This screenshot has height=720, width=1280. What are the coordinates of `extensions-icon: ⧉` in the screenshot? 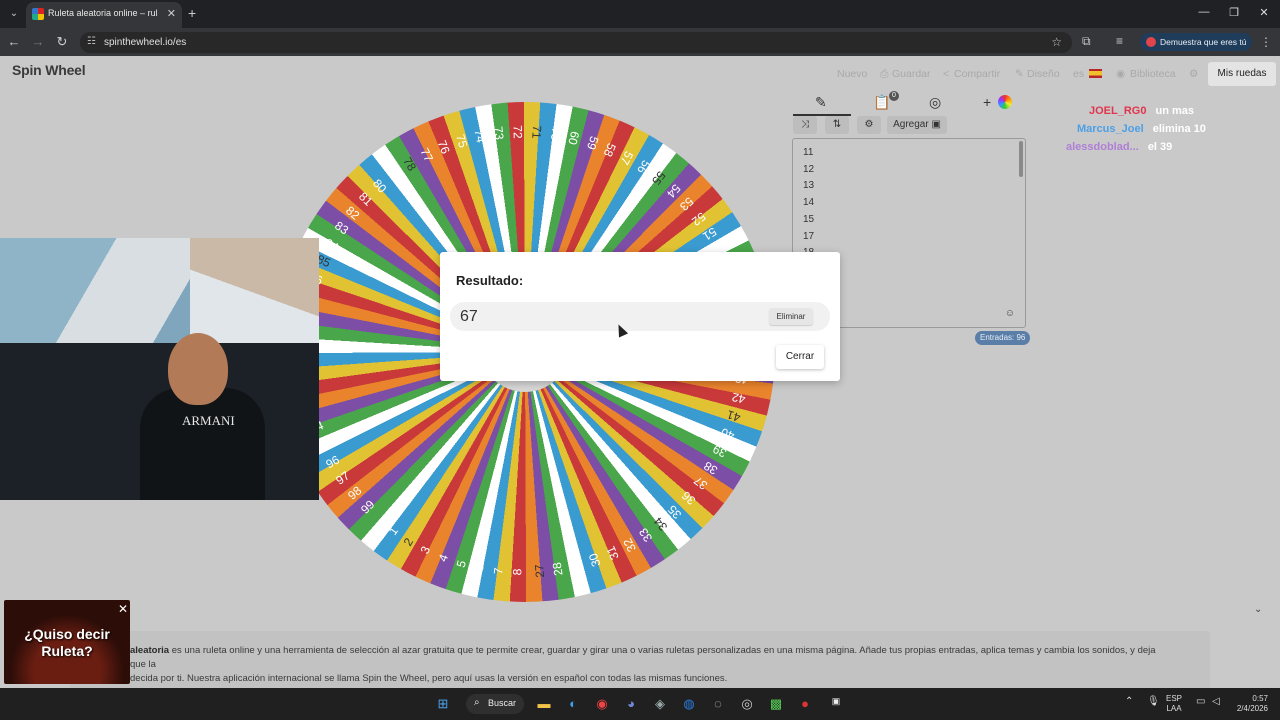 It's located at (1086, 41).